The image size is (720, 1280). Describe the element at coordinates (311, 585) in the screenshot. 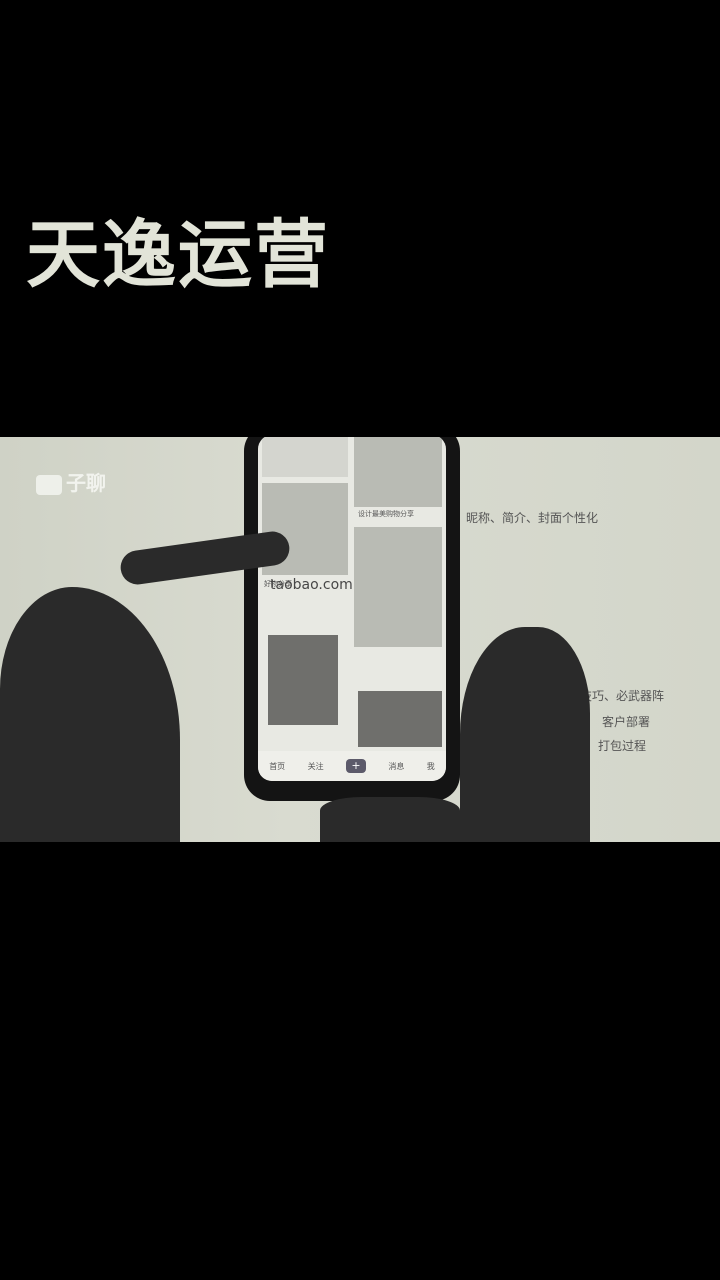

I see `watermark-text: taobao.com` at that location.